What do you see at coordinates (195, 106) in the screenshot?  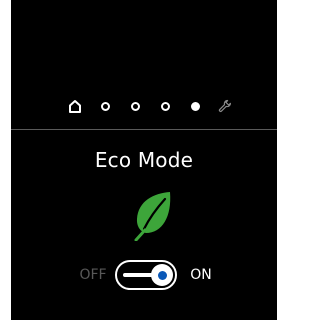 I see `page-dot-active` at bounding box center [195, 106].